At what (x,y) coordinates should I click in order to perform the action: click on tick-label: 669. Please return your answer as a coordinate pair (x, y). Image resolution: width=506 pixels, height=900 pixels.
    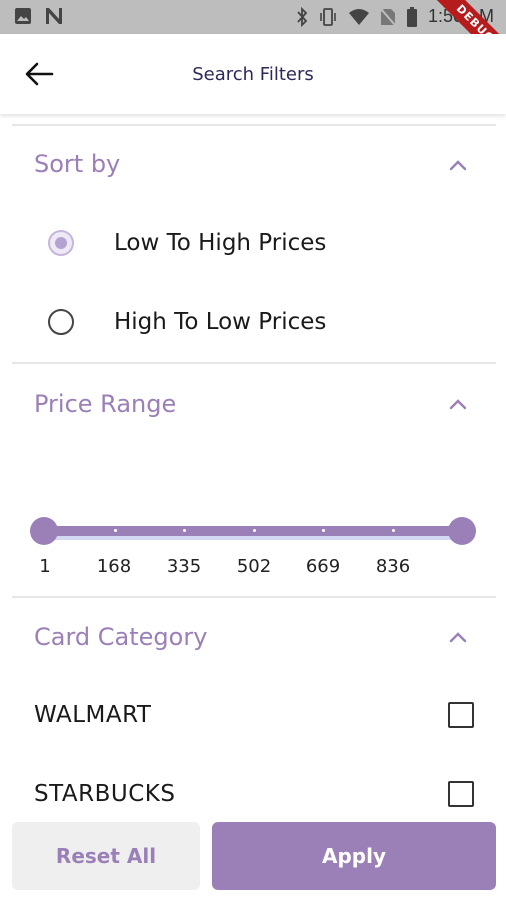
    Looking at the image, I should click on (323, 566).